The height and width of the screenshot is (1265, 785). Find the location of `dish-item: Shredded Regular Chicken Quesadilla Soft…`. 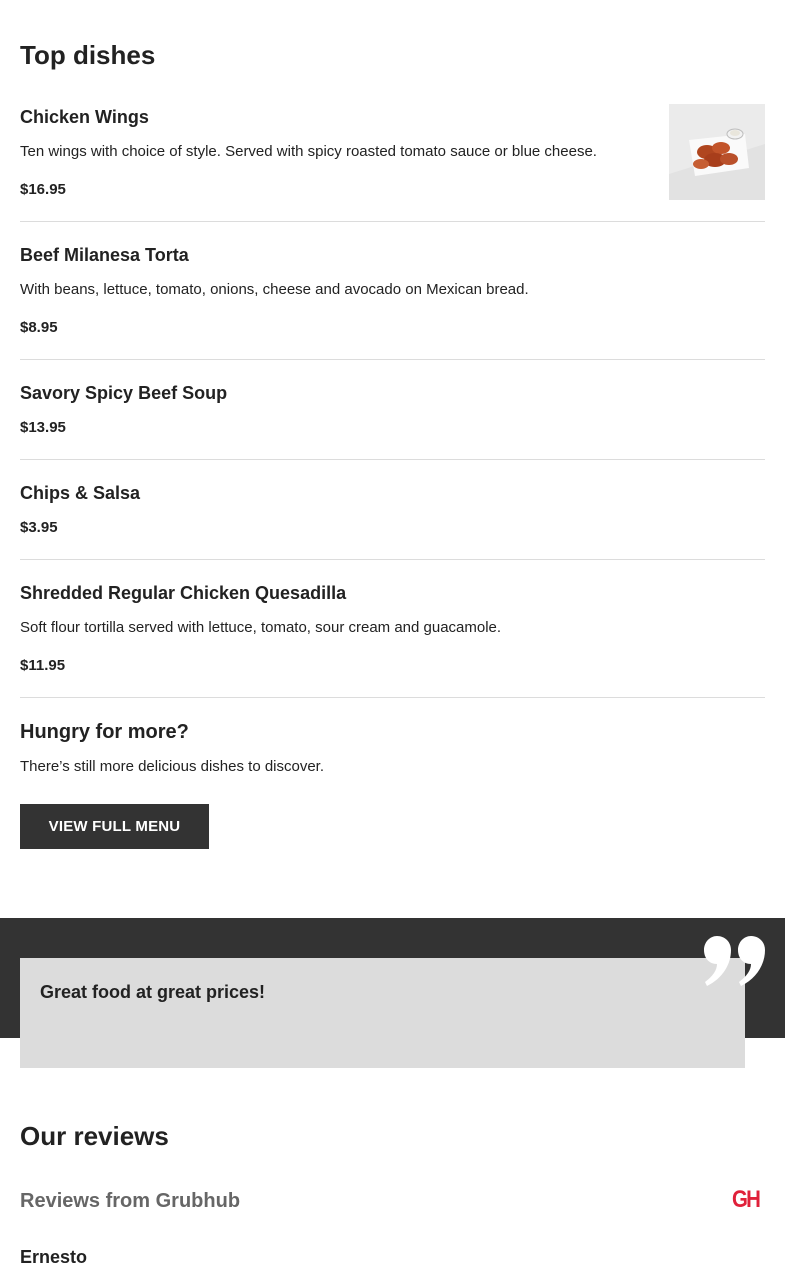

dish-item: Shredded Regular Chicken Quesadilla Soft… is located at coordinates (392, 629).